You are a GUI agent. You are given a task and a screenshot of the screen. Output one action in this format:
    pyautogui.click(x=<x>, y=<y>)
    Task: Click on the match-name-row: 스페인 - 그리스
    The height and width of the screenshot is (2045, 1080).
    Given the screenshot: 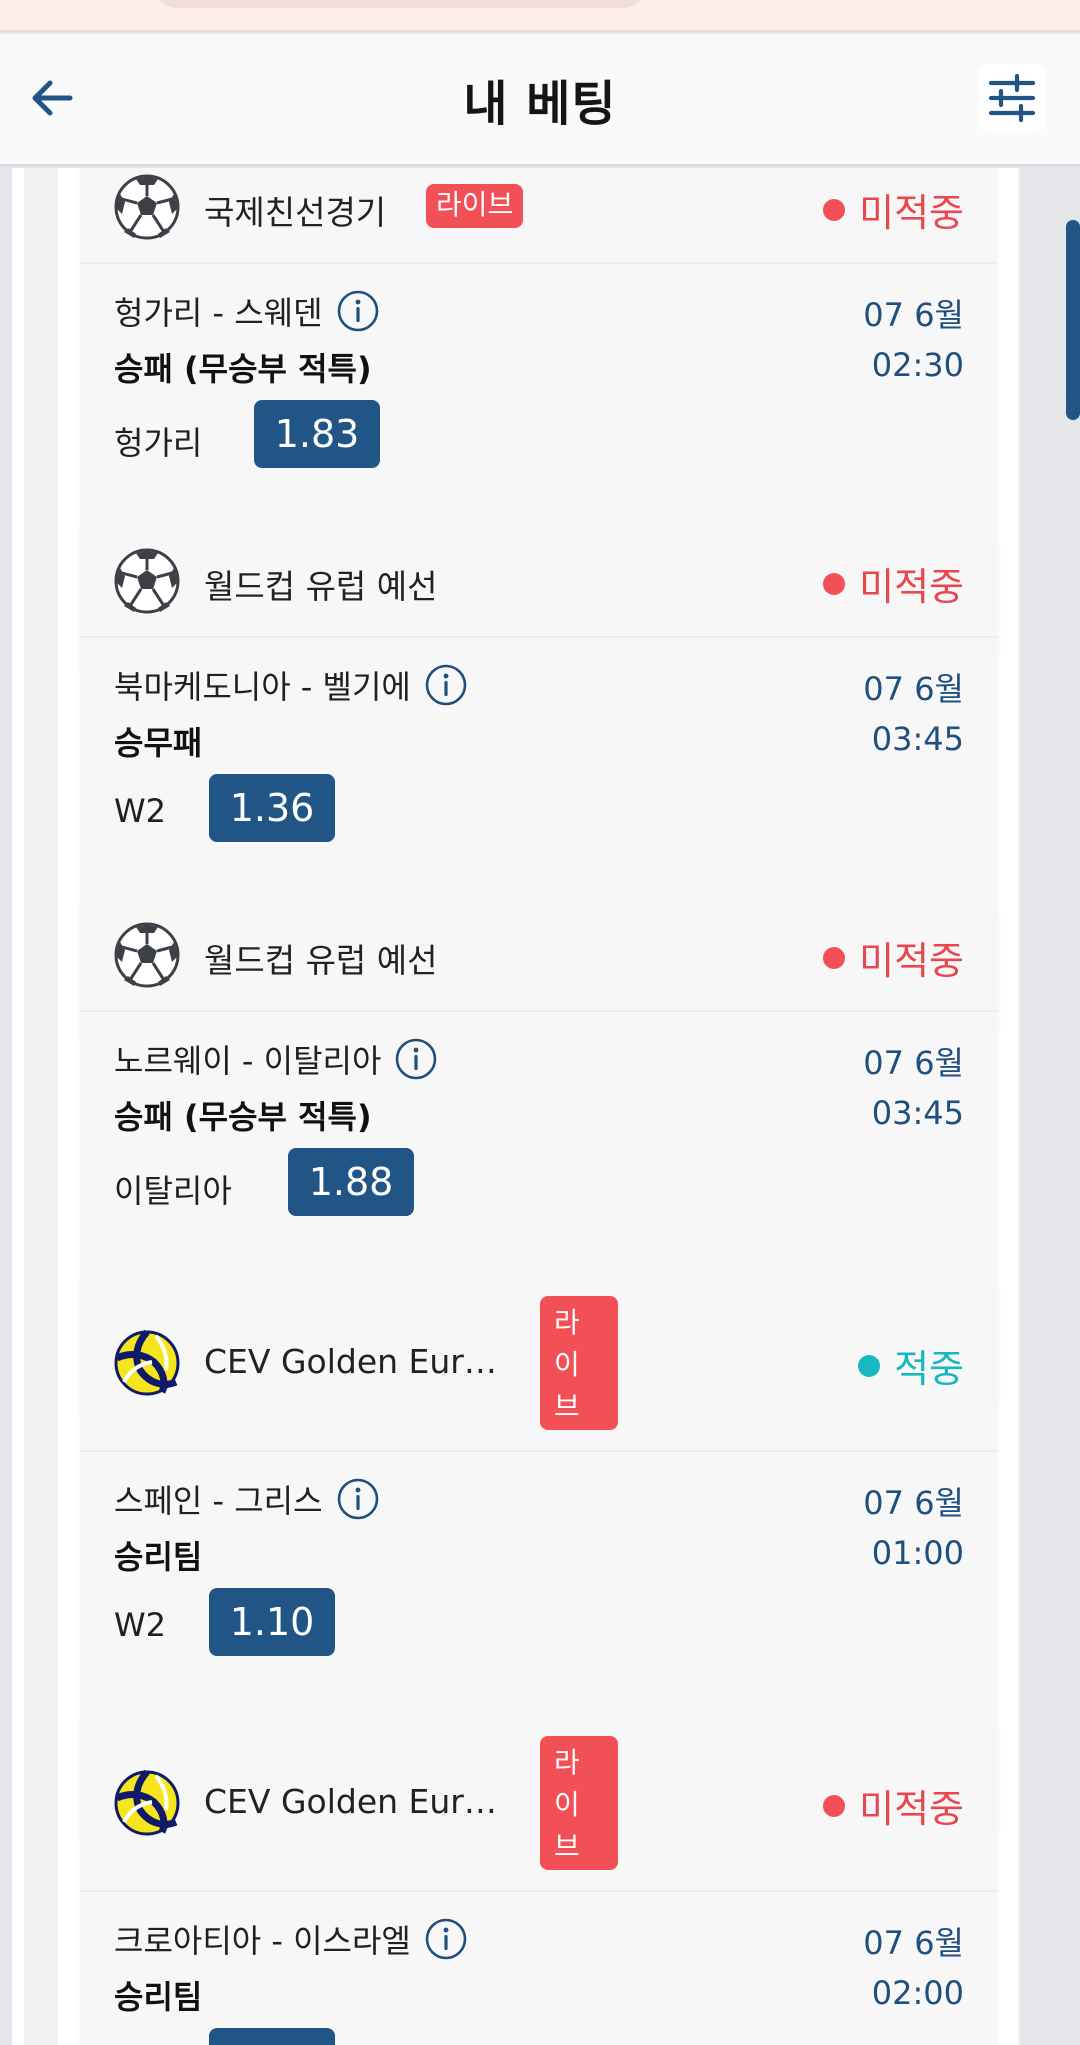 What is the action you would take?
    pyautogui.click(x=246, y=1499)
    